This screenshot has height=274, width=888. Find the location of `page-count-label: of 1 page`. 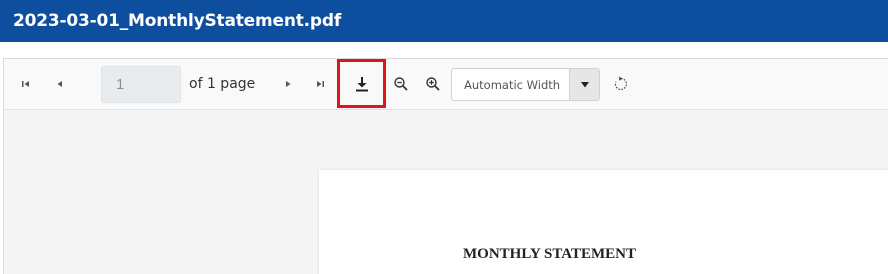

page-count-label: of 1 page is located at coordinates (222, 84).